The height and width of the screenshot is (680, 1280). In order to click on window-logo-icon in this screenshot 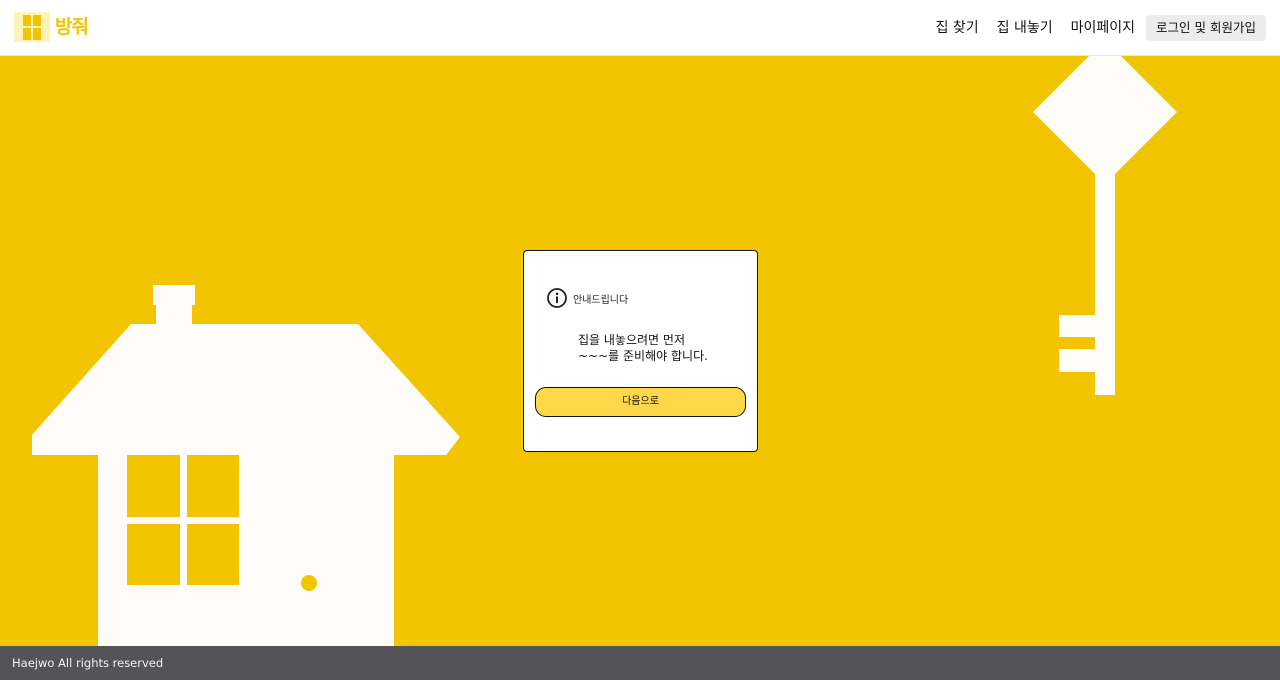, I will do `click(32, 27)`.